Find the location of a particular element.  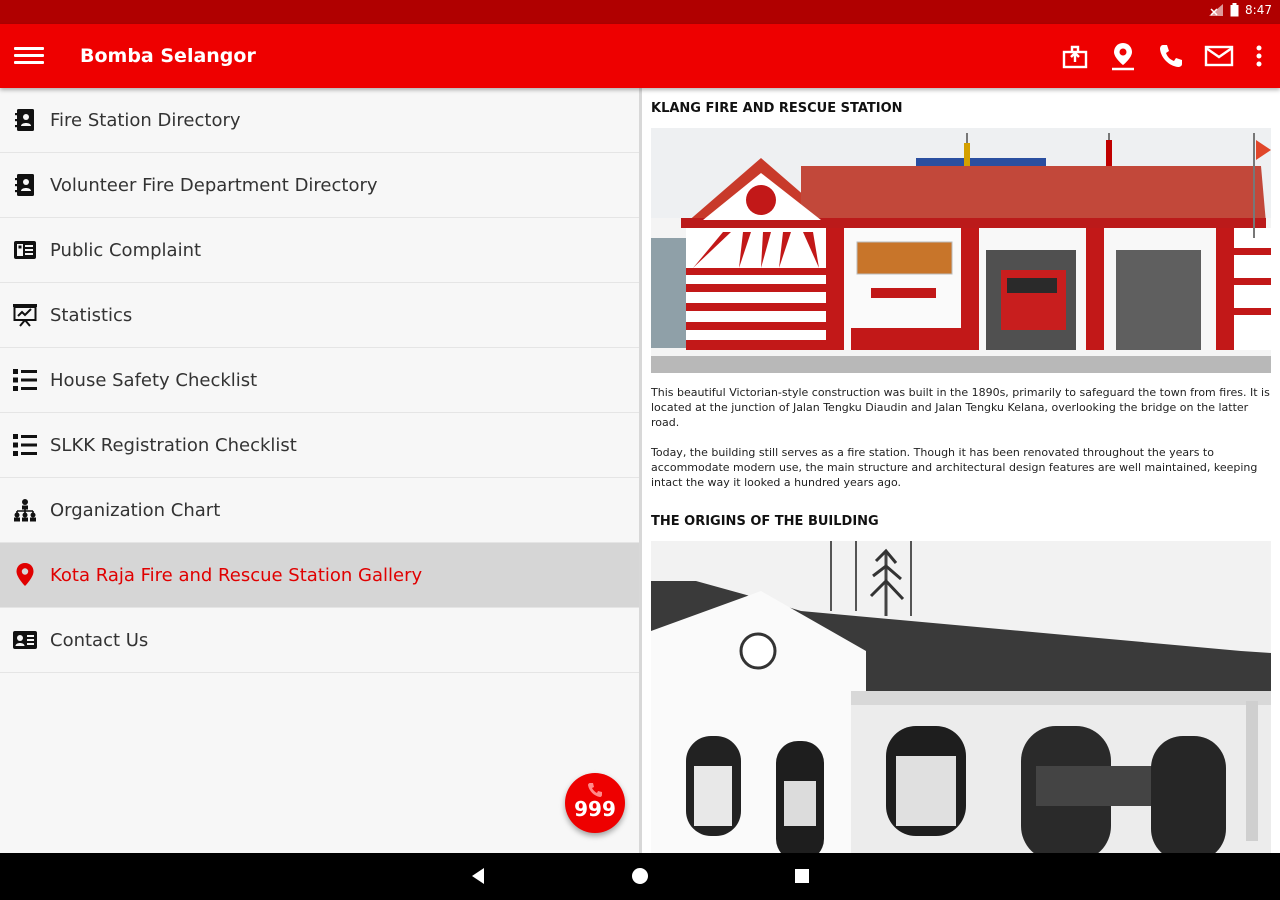

app-bar-actions is located at coordinates (1163, 56).